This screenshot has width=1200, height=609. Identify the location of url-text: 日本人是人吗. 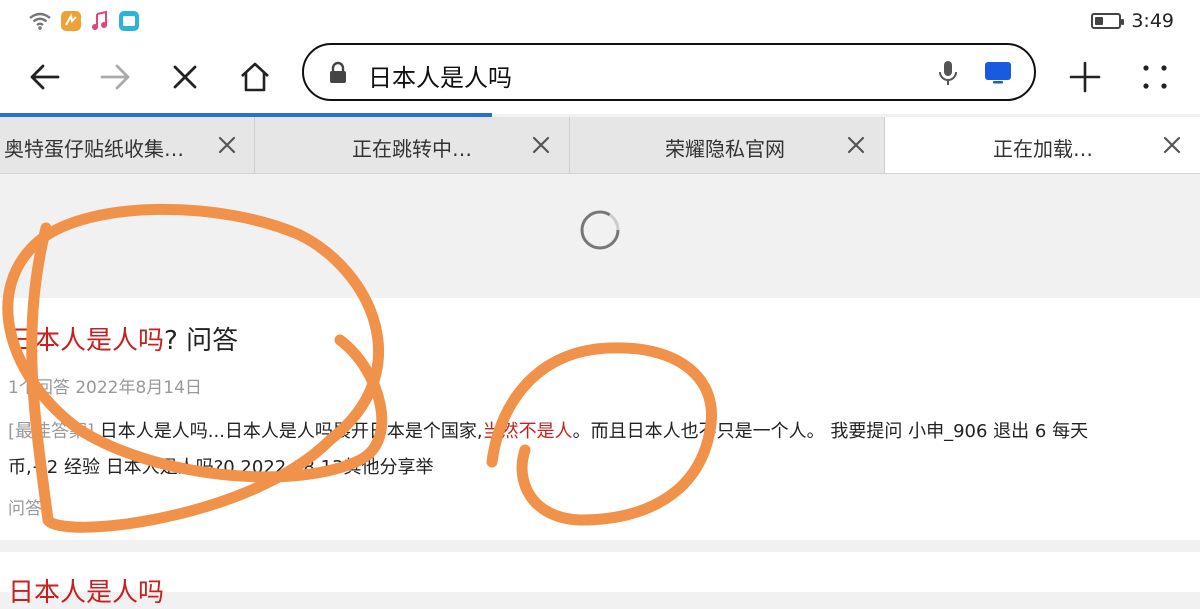
(440, 75).